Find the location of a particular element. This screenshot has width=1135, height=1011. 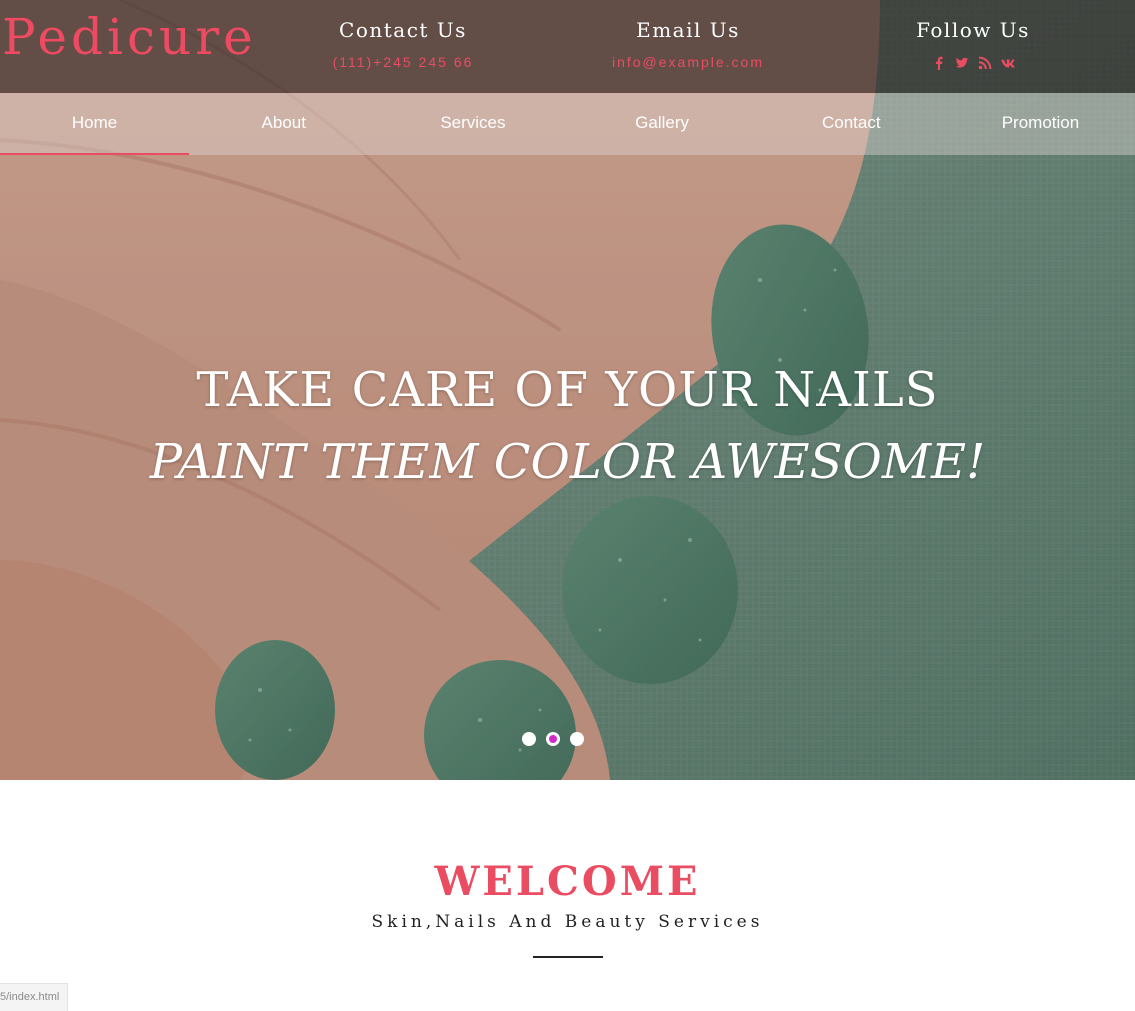

browser-status-bar: 5/index.html is located at coordinates (34, 997).